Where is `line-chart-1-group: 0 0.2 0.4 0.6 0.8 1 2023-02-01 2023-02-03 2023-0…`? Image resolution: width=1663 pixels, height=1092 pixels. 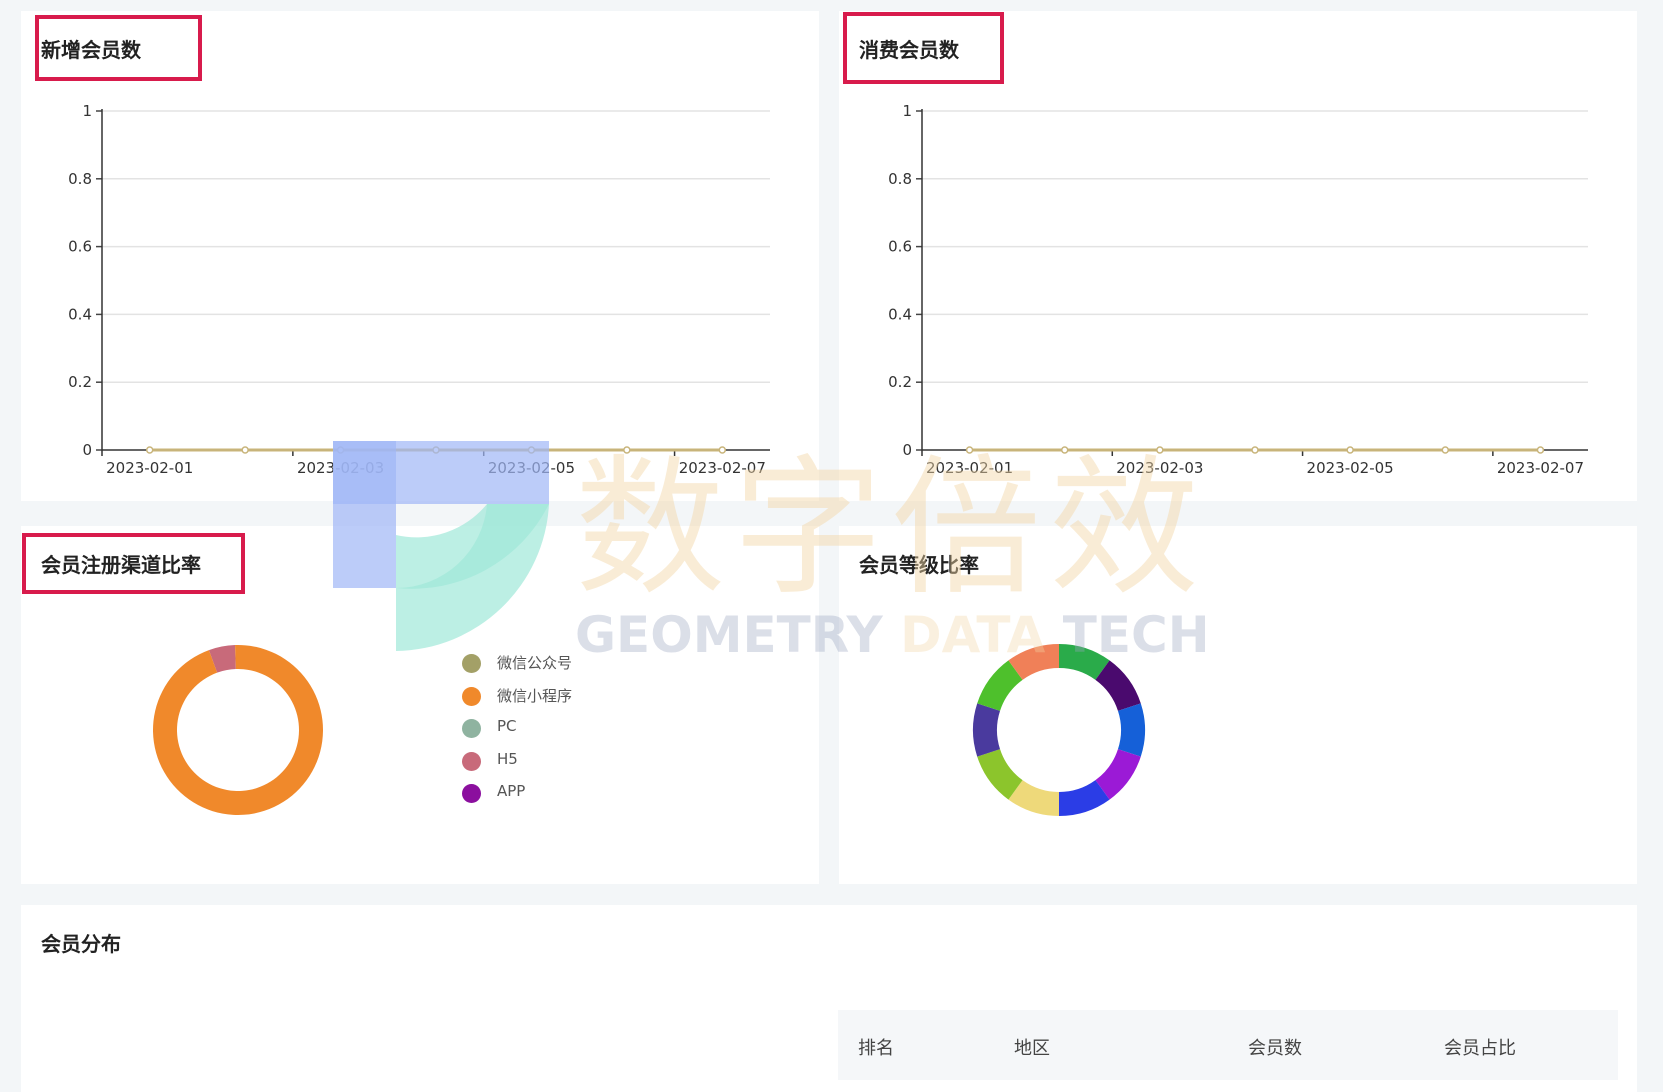 line-chart-1-group: 0 0.2 0.4 0.6 0.8 1 2023-02-01 2023-02-03 2023-0… is located at coordinates (1238, 289).